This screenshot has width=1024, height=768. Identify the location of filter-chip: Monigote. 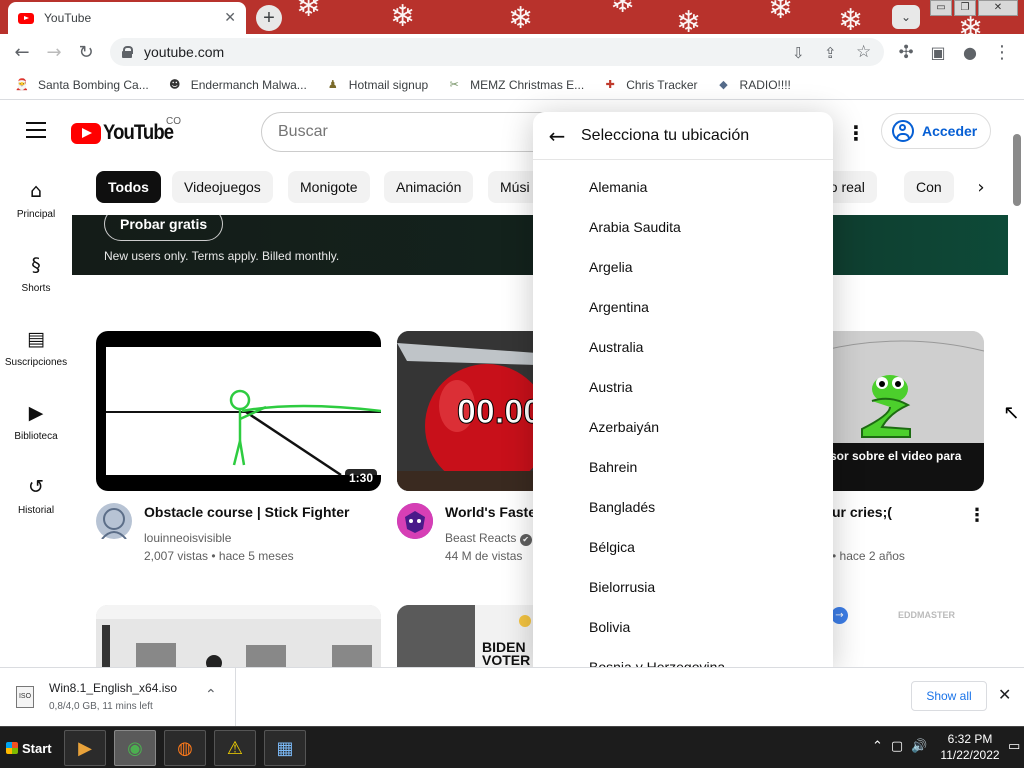
(329, 187).